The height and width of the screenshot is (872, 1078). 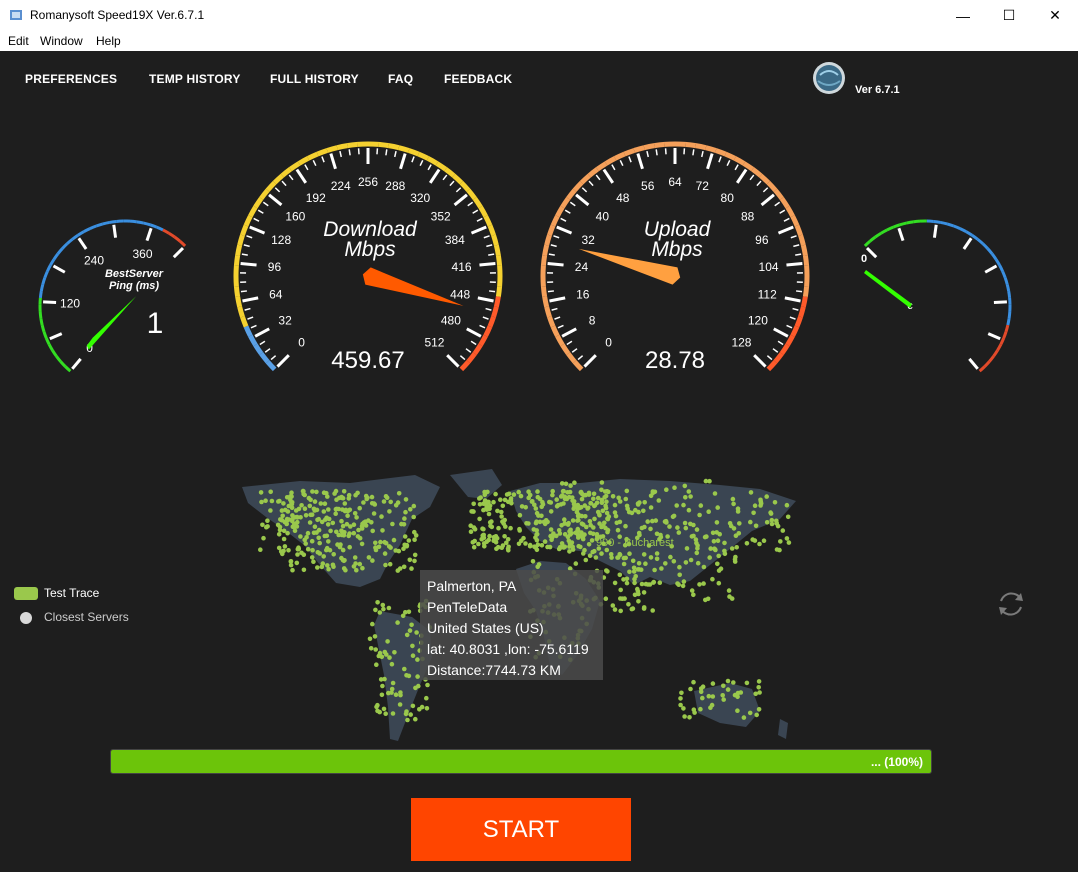 I want to click on ping-needle, so click(x=111, y=323).